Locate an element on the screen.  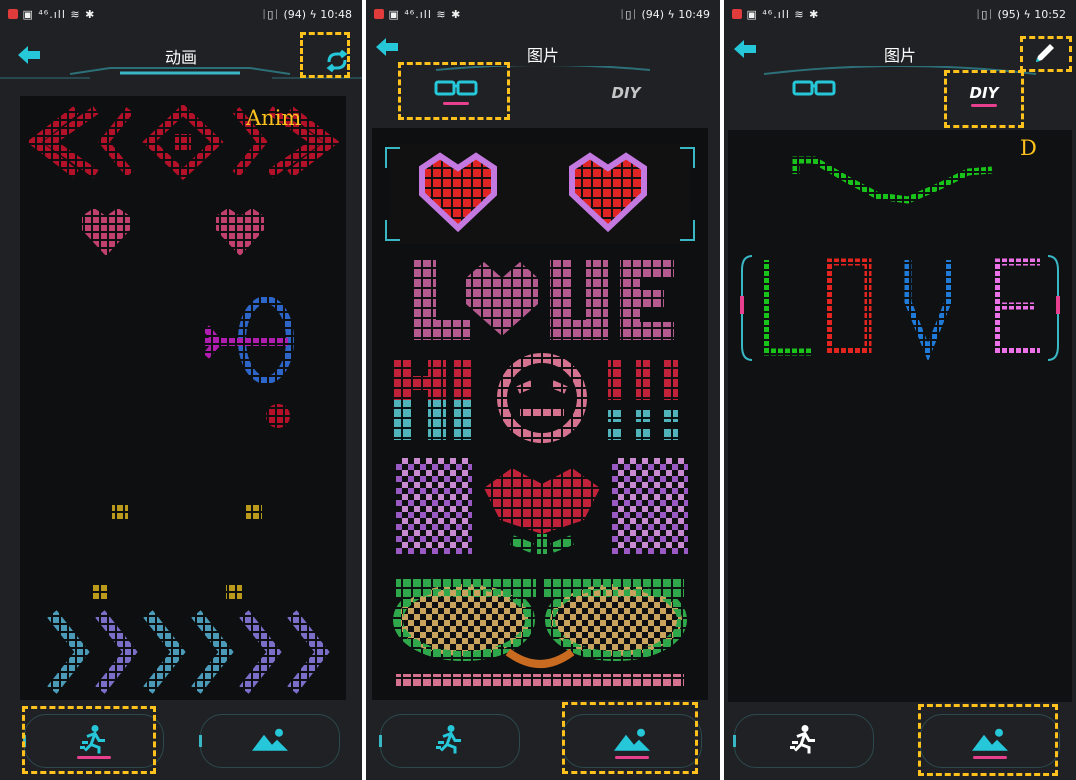
tab-diy: DIY is located at coordinates (626, 92).